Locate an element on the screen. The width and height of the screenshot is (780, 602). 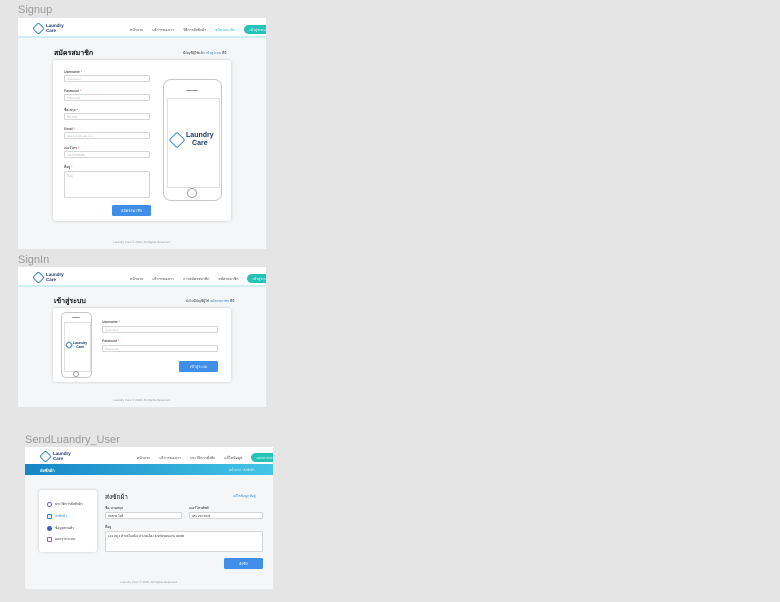
frame-label-signup: Signup is located at coordinates (35, 10).